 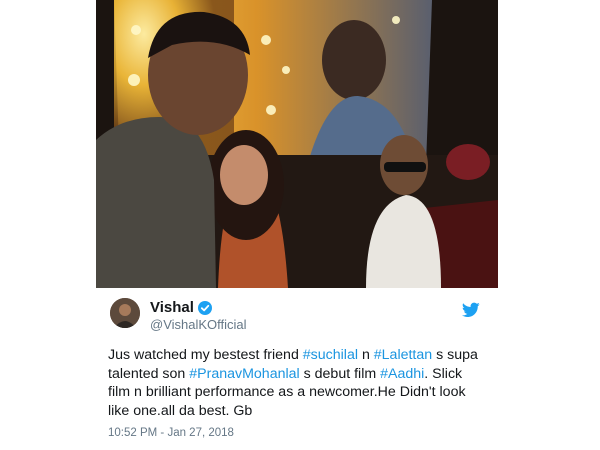 What do you see at coordinates (340, 373) in the screenshot?
I see `tweet-text-segment: s debut film` at bounding box center [340, 373].